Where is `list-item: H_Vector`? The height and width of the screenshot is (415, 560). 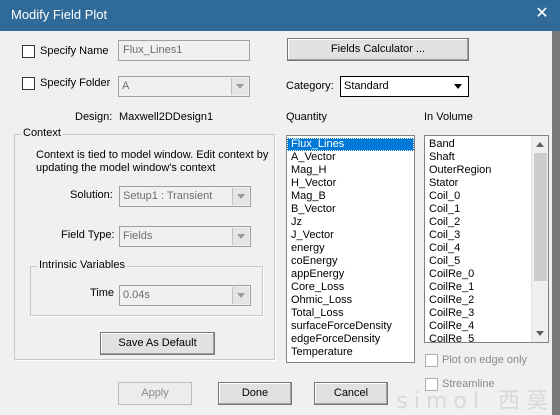 list-item: H_Vector is located at coordinates (350, 183).